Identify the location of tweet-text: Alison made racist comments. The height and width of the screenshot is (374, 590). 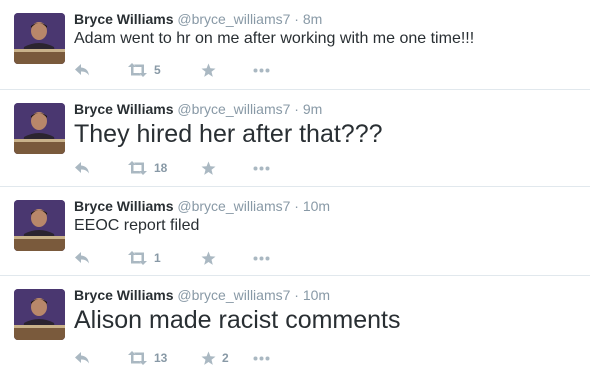
(237, 320).